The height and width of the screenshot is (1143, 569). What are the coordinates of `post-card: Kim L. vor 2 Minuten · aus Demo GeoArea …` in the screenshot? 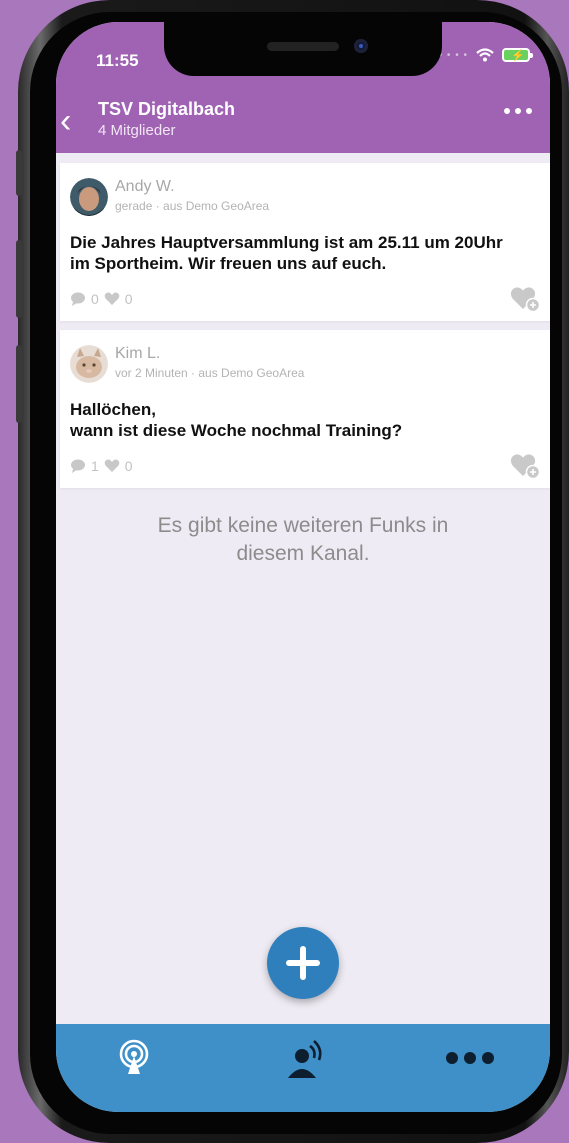 It's located at (305, 409).